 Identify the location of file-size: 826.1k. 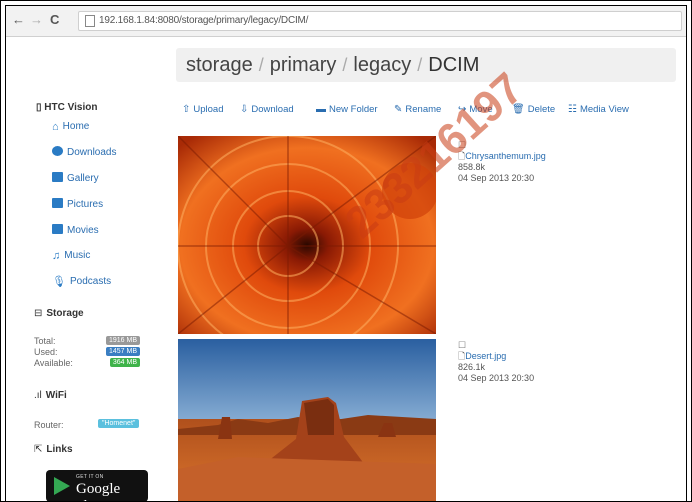
(472, 367).